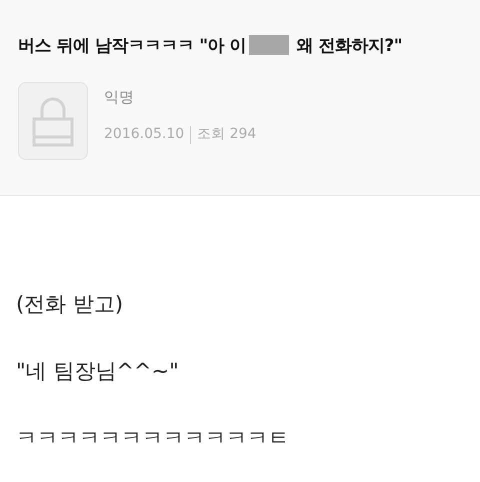  I want to click on author-name: 익명, so click(119, 97).